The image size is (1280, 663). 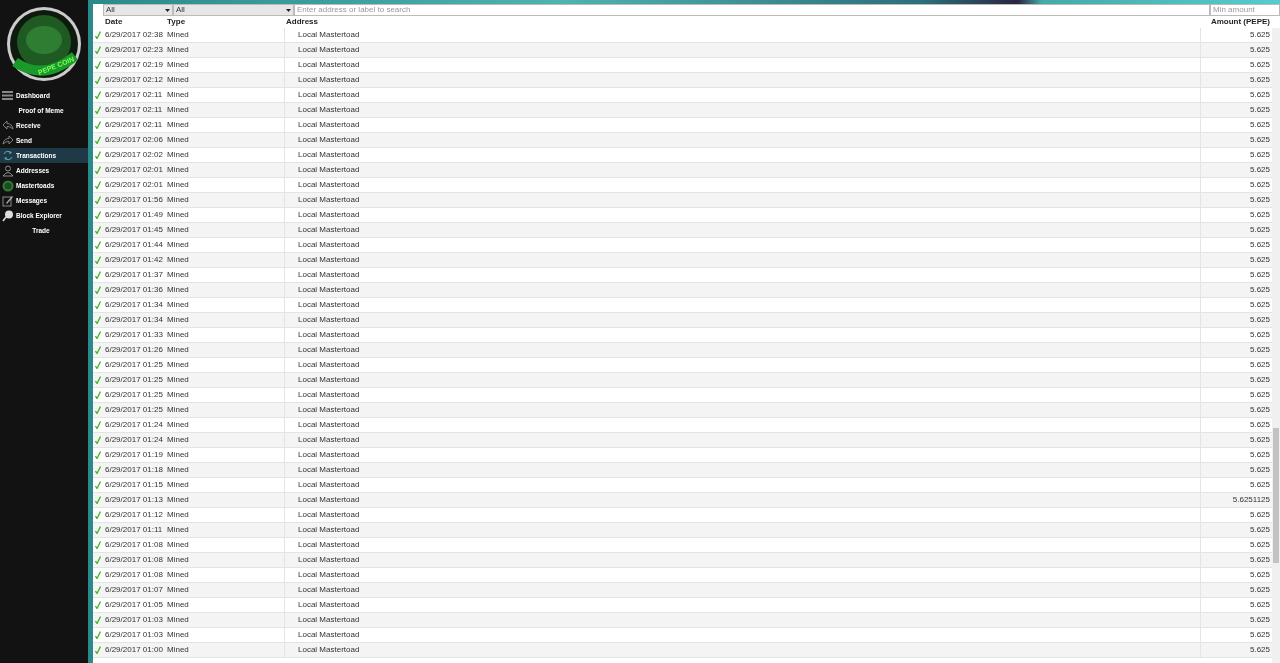 What do you see at coordinates (134, 35) in the screenshot?
I see `table-cell-text: 6/29/2017 02:38` at bounding box center [134, 35].